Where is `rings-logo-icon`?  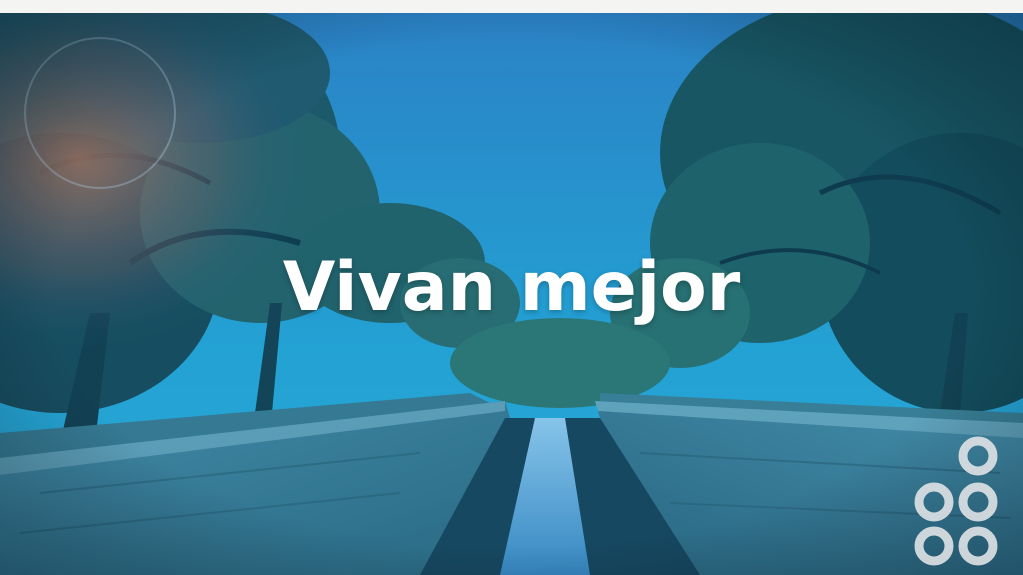 rings-logo-icon is located at coordinates (956, 501).